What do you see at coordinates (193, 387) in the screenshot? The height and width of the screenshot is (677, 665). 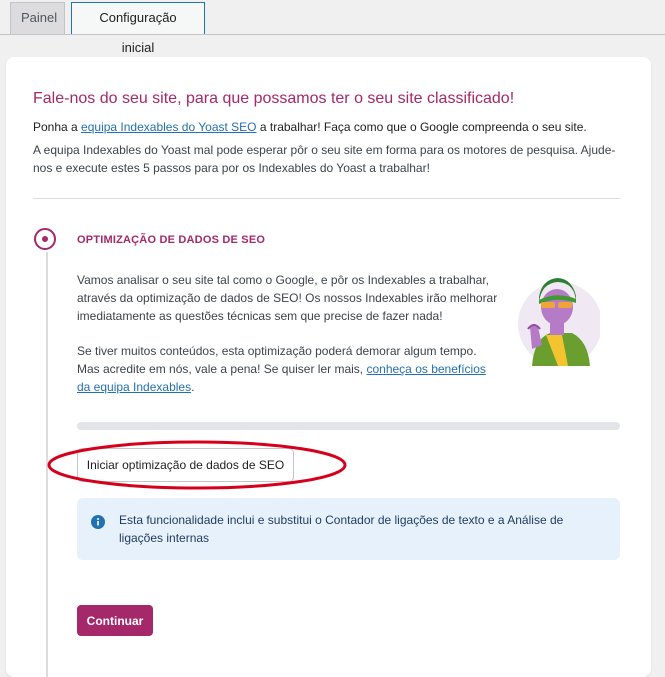 I see `step-description-2-suffix: .` at bounding box center [193, 387].